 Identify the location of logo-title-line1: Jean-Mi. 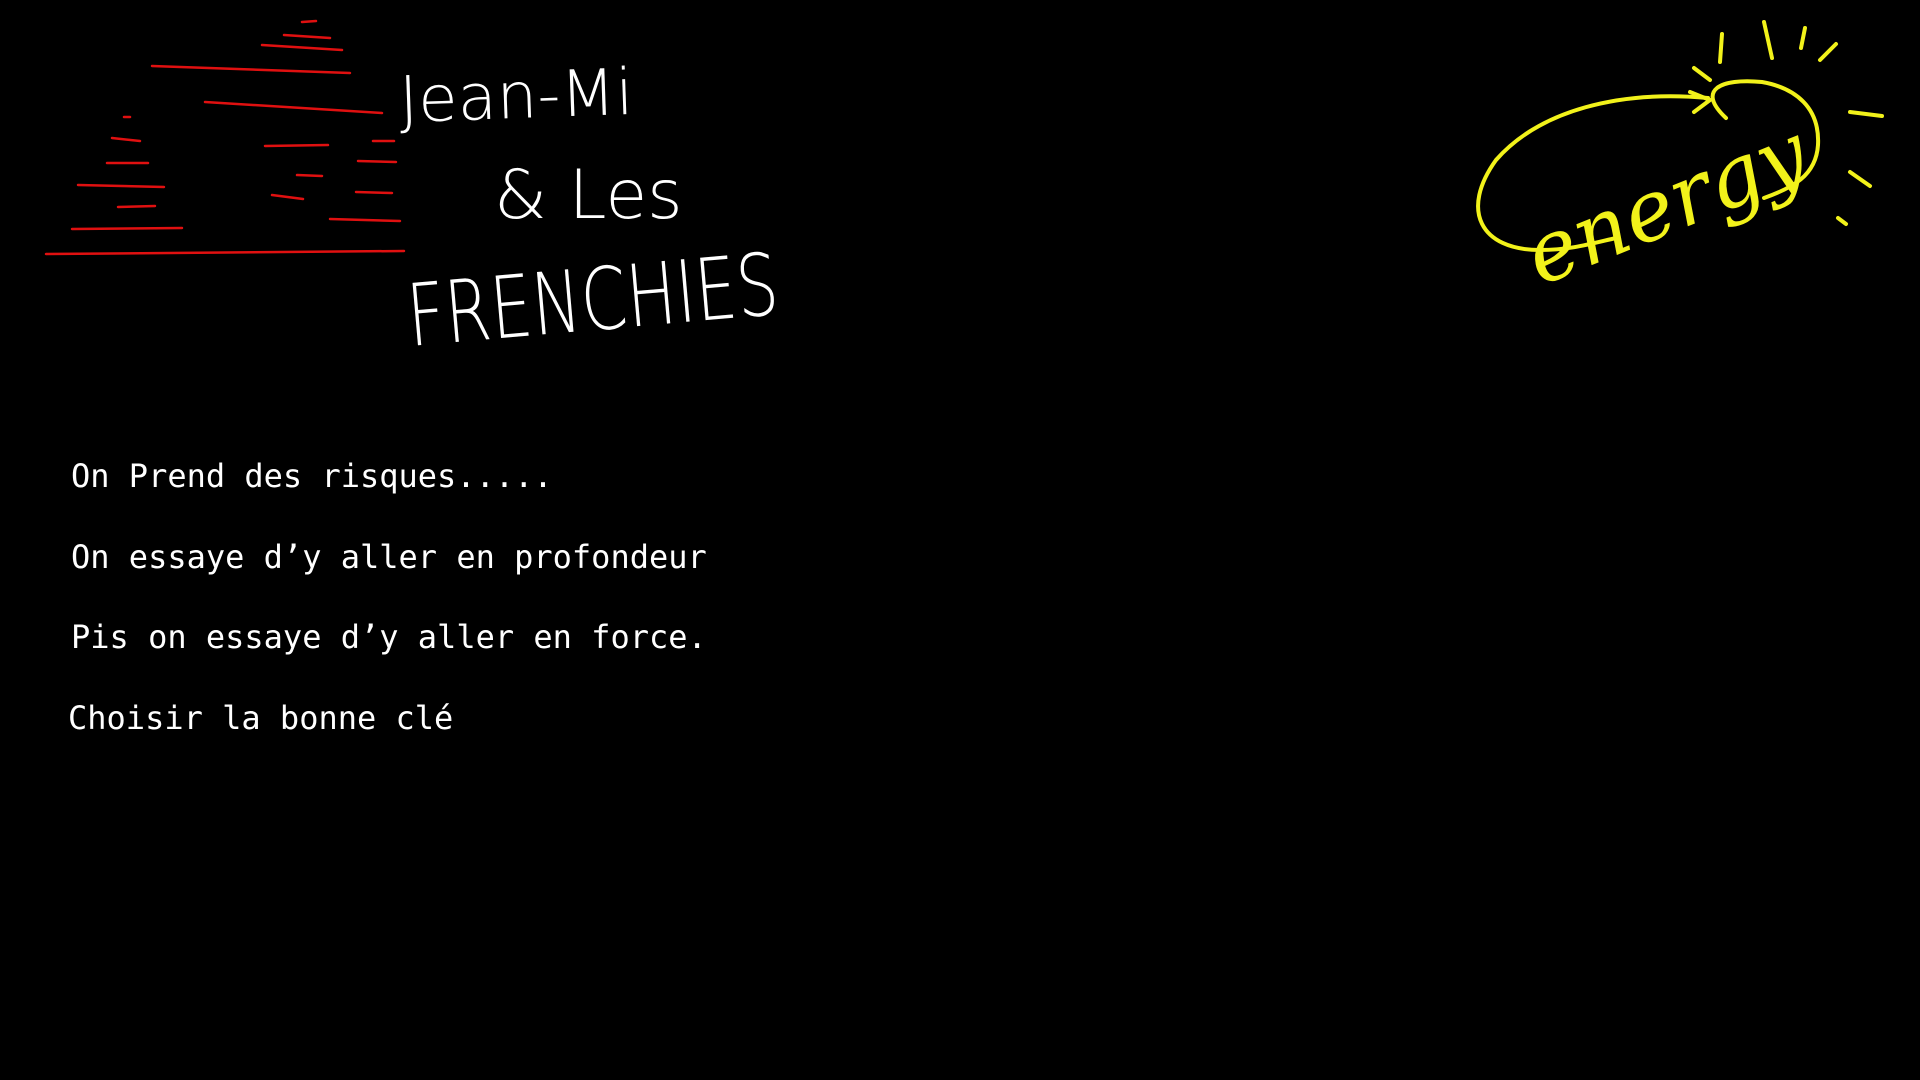
(516, 97).